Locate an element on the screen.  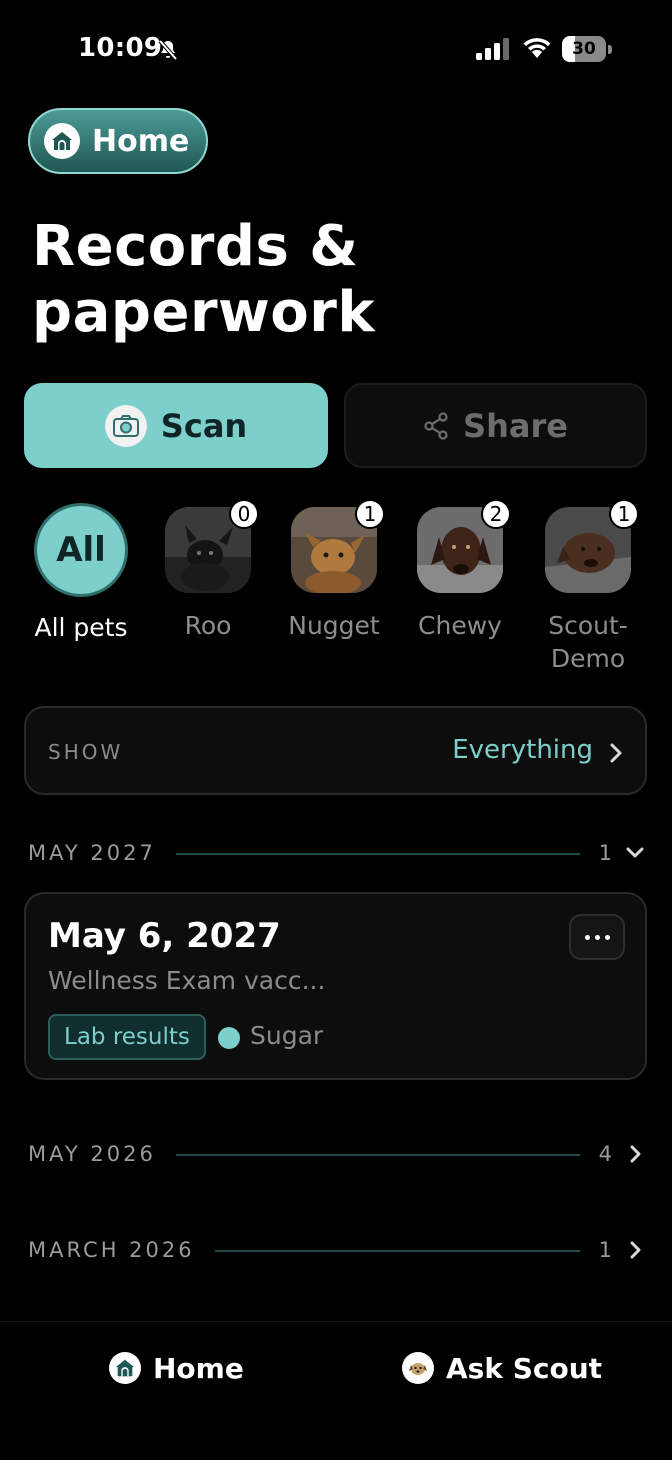
status-bar: 10:09 30 is located at coordinates (336, 50).